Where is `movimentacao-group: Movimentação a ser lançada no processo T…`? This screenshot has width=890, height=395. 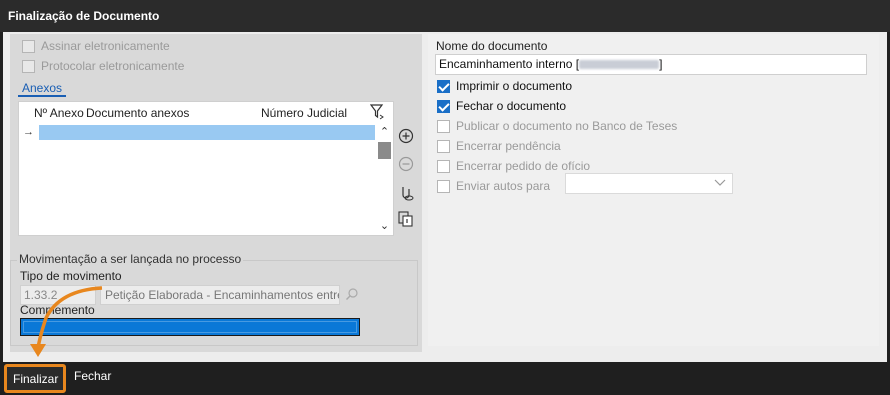 movimentacao-group: Movimentação a ser lançada no processo T… is located at coordinates (214, 299).